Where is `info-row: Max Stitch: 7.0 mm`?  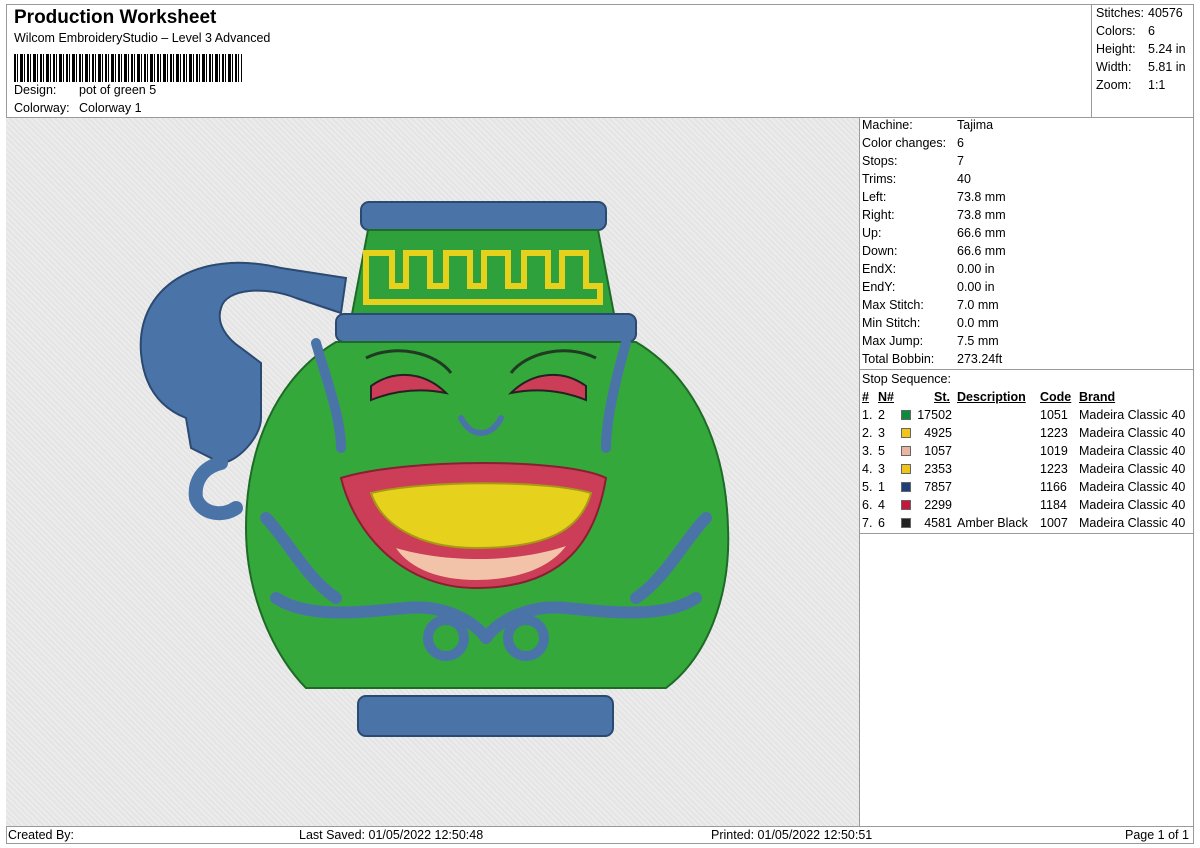
info-row: Max Stitch: 7.0 mm is located at coordinates (930, 307).